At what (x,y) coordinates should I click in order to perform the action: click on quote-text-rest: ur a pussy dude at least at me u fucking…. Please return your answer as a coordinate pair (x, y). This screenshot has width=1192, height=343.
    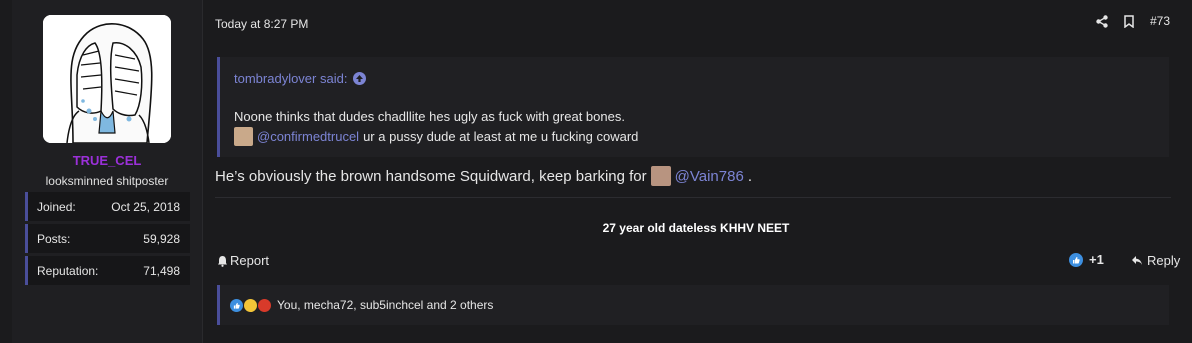
    Looking at the image, I should click on (501, 136).